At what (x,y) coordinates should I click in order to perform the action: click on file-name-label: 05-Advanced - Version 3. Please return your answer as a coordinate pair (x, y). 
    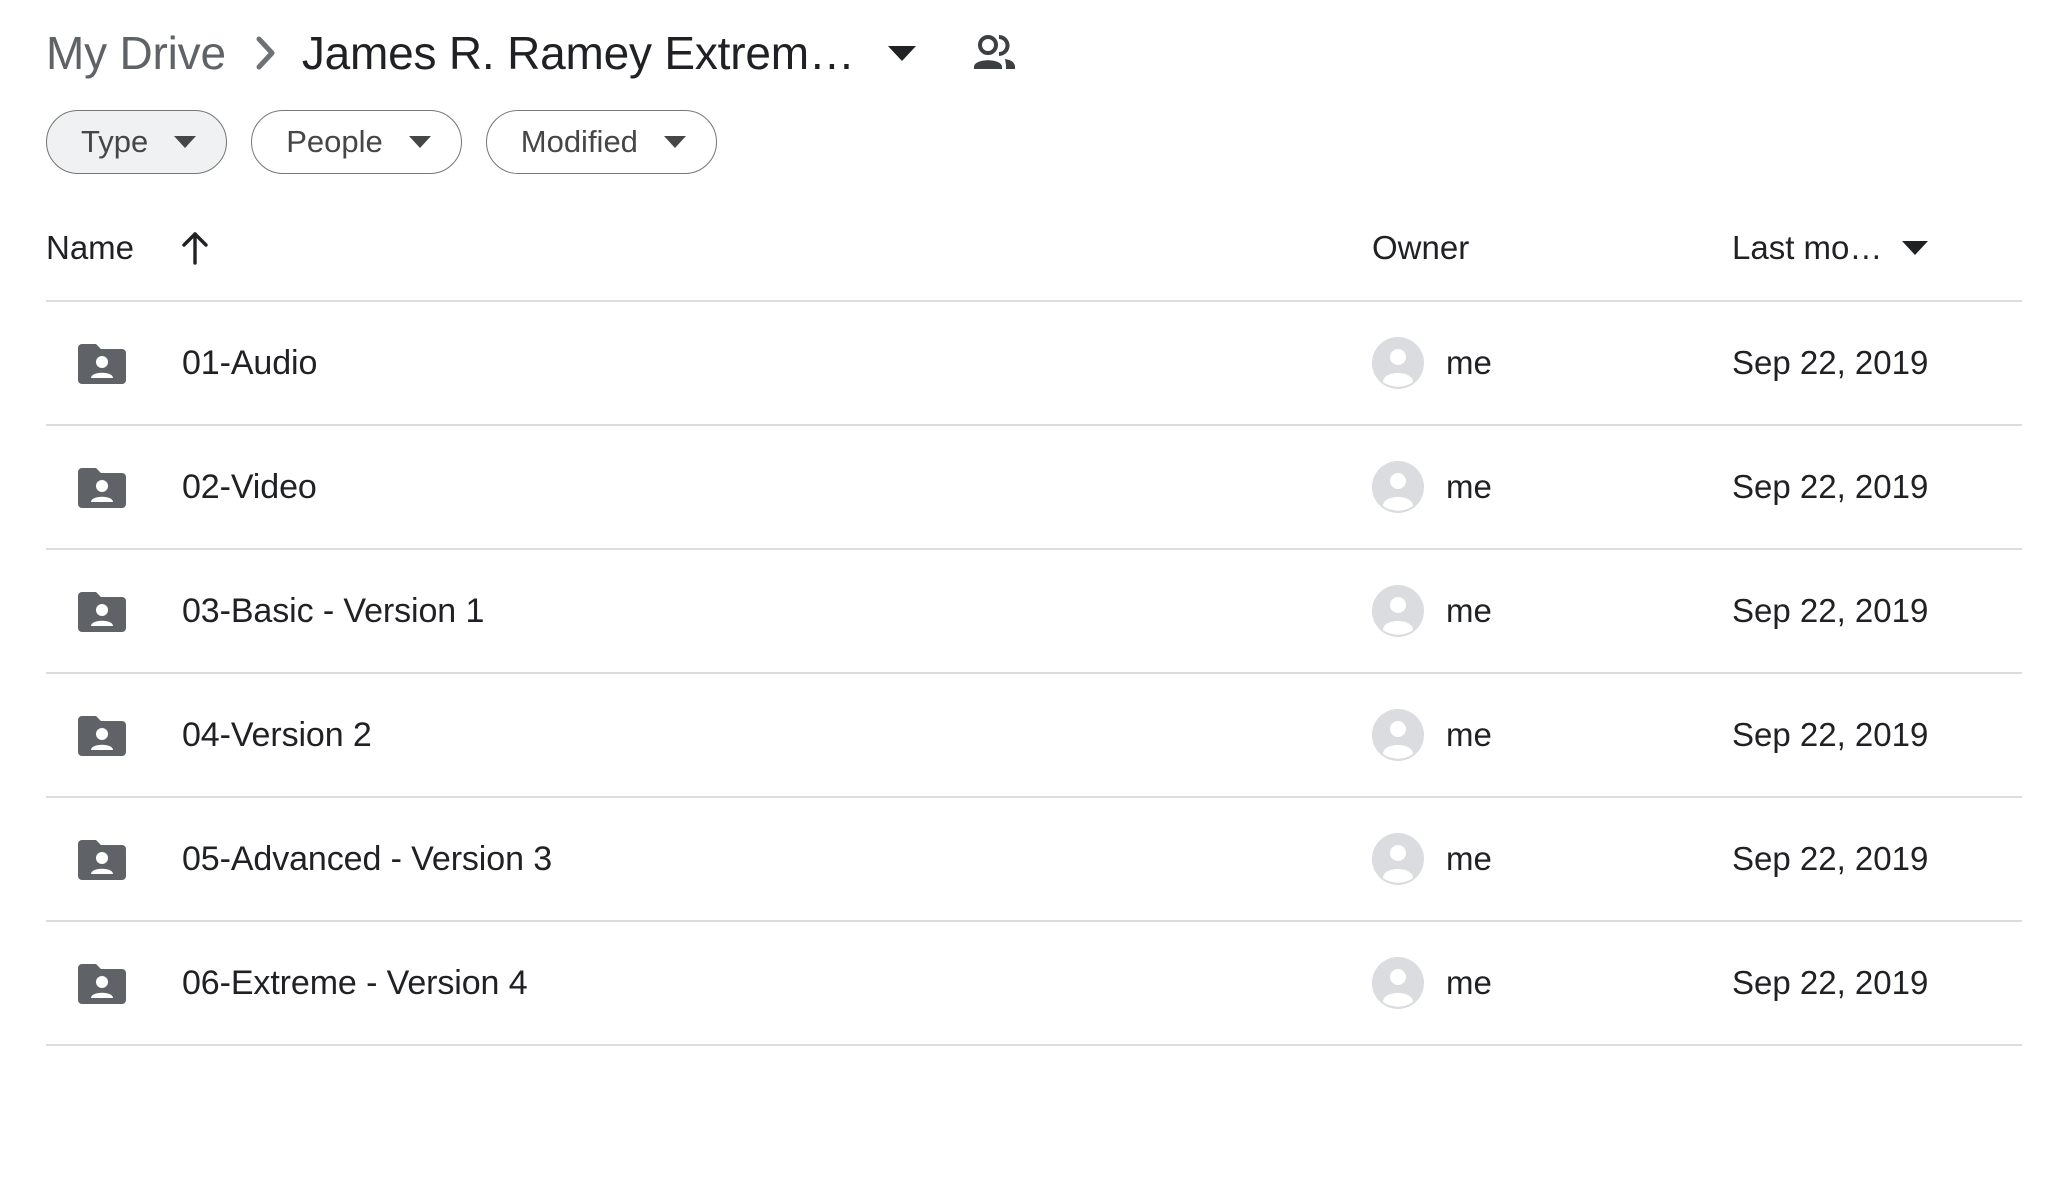
    Looking at the image, I should click on (367, 858).